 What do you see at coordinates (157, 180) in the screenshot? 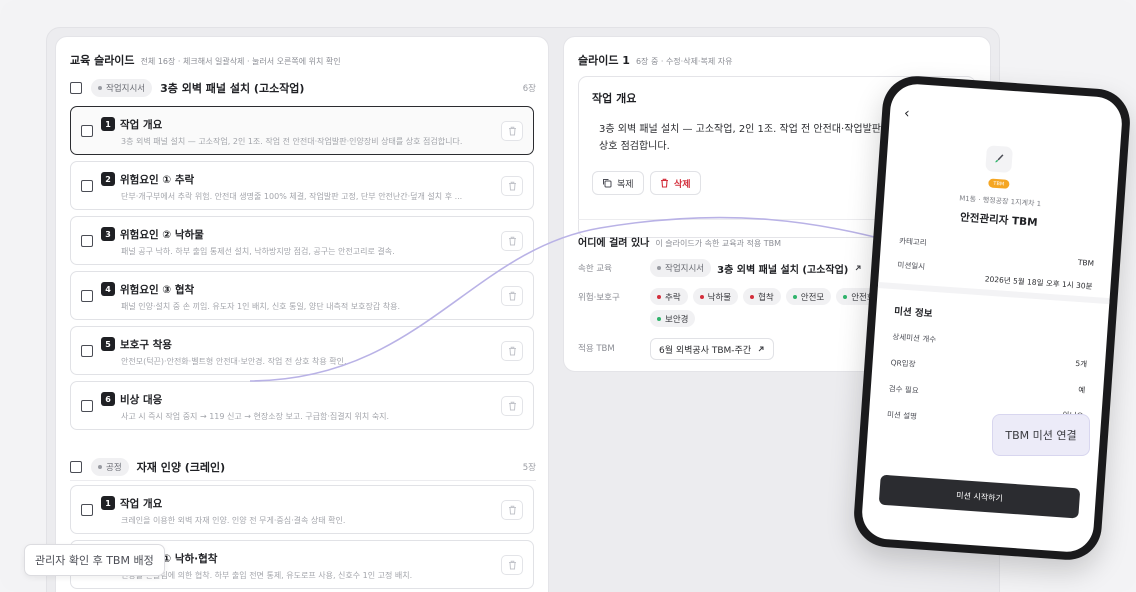
I see `slide-title: 위험요인 ① 추락` at bounding box center [157, 180].